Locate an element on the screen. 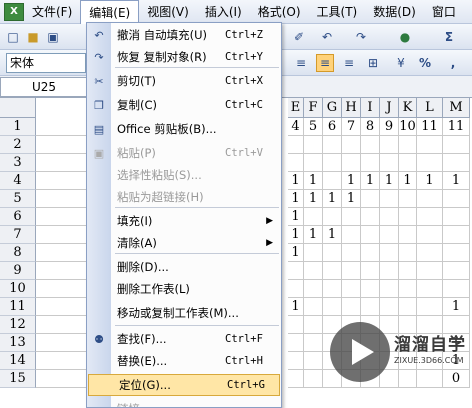 Image resolution: width=472 pixels, height=408 pixels. cell: 6 is located at coordinates (332, 127).